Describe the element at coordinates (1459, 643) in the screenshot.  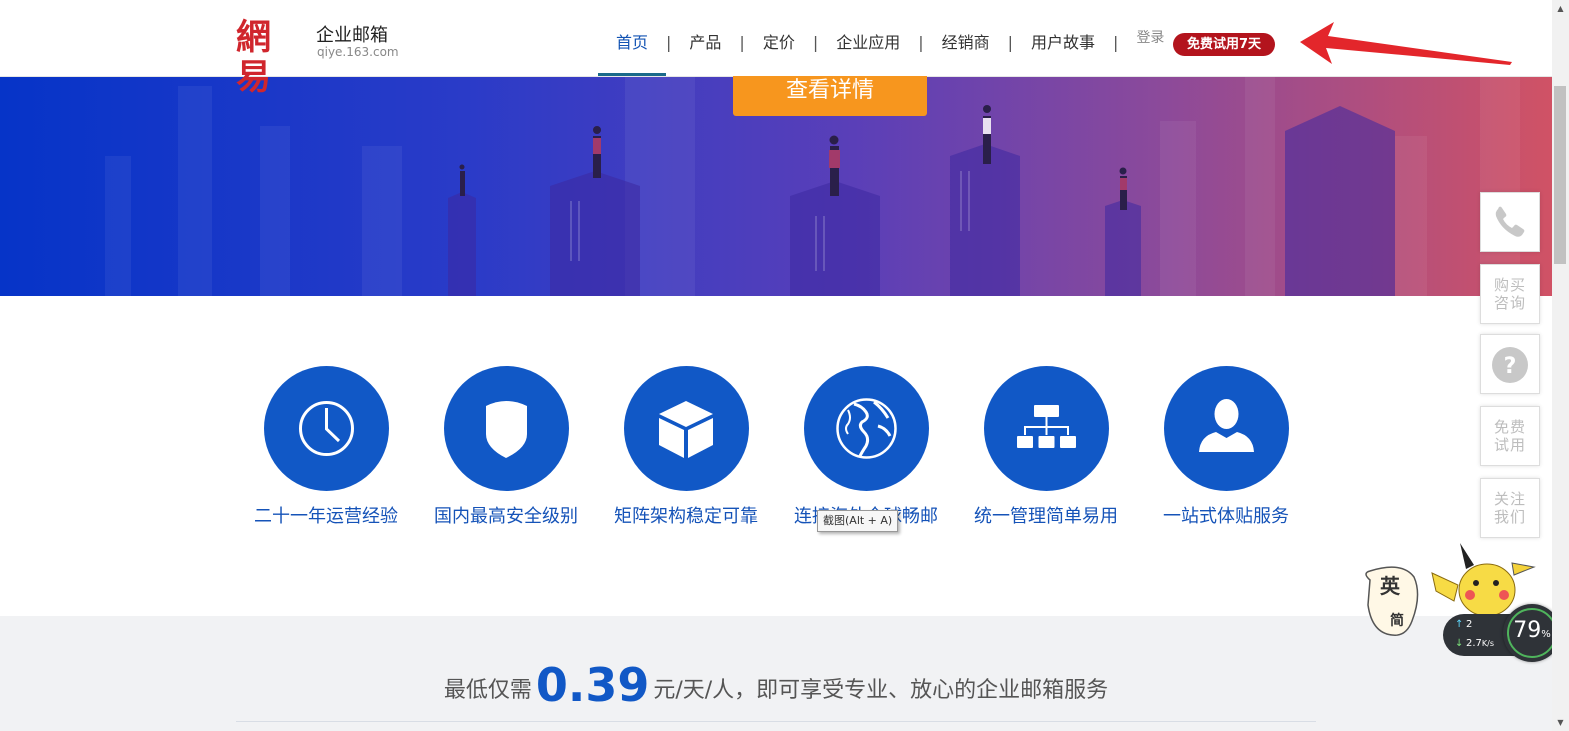
I see `download-arrow-icon: ↓` at that location.